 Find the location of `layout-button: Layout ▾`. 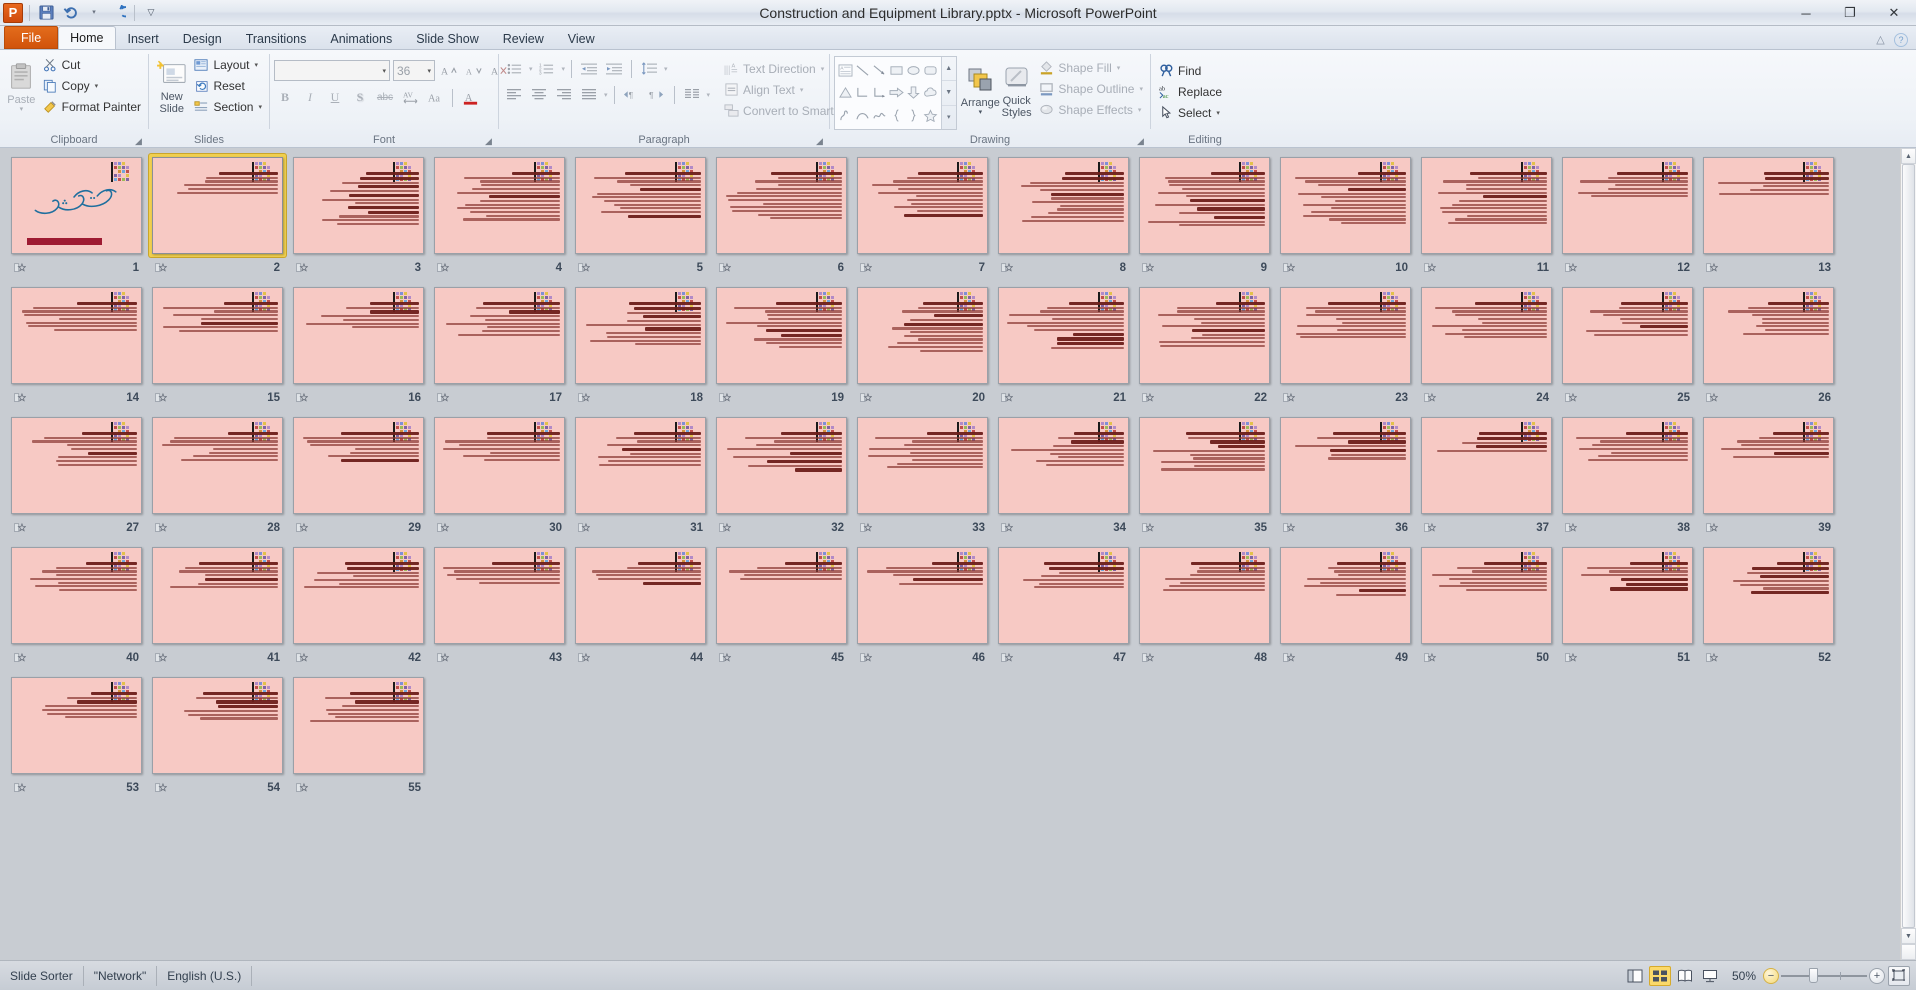

layout-button: Layout ▾ is located at coordinates (227, 64).